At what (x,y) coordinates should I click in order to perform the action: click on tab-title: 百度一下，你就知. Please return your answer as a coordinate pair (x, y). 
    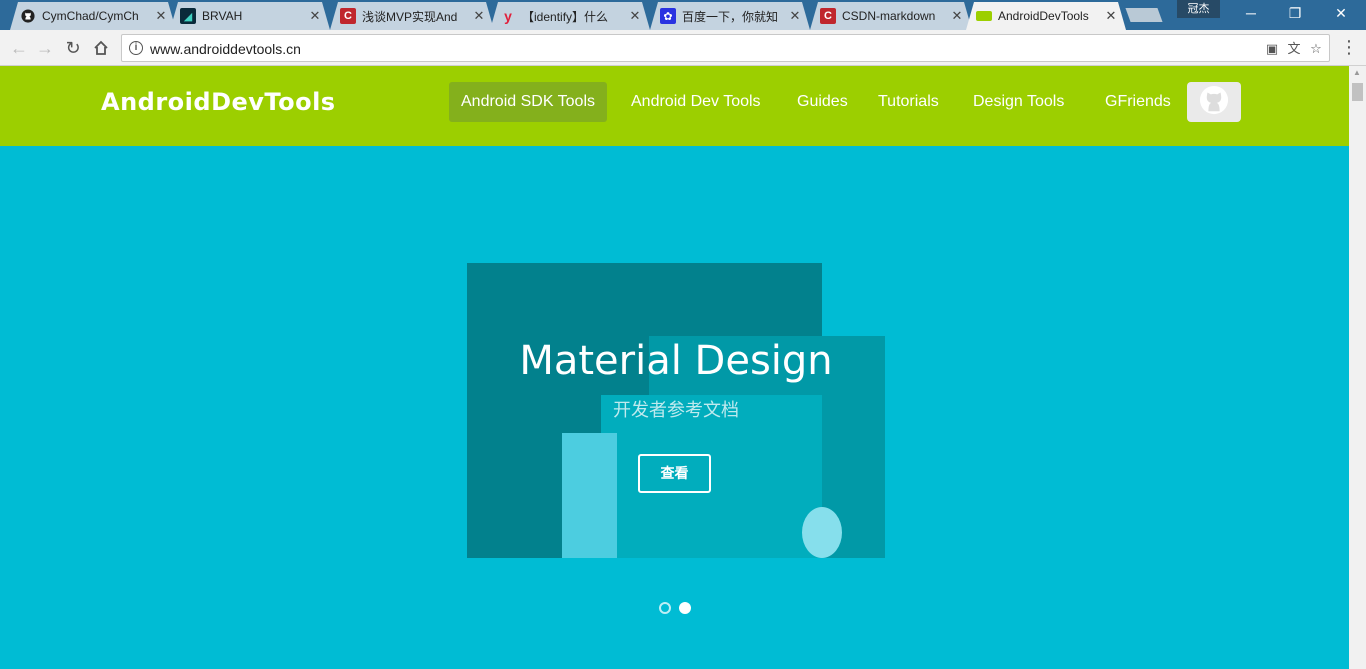
    Looking at the image, I should click on (730, 16).